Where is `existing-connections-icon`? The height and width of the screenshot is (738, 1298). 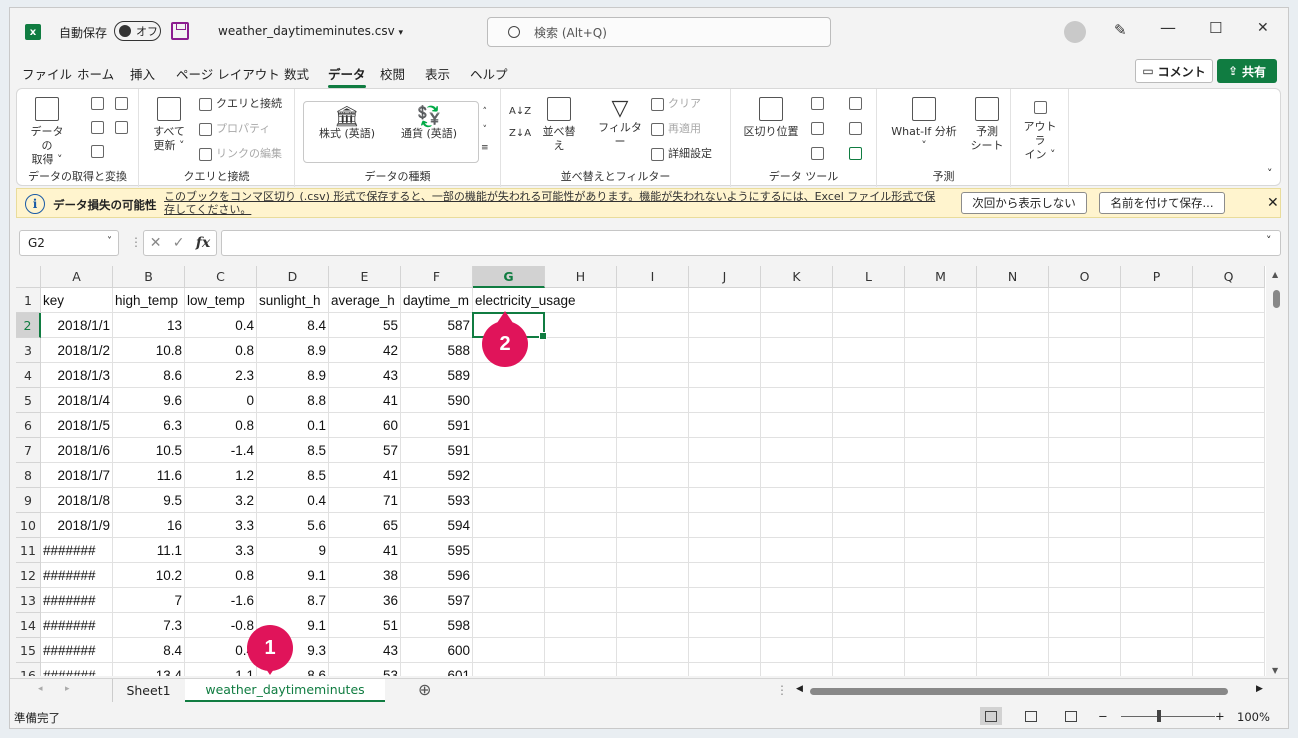
existing-connections-icon is located at coordinates (121, 127).